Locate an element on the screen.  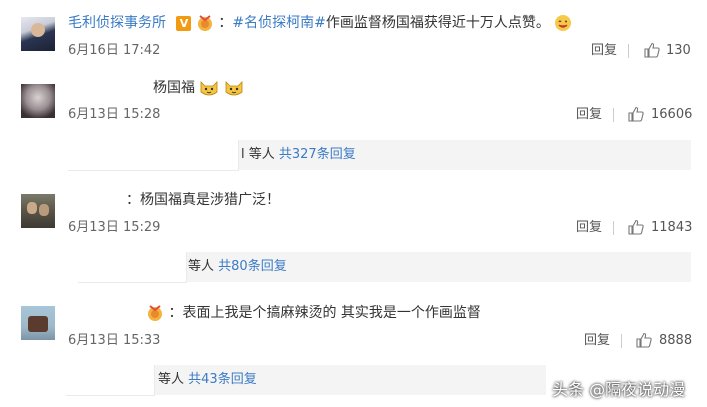
comment-text: ：杨国福真是涉猎广泛！ is located at coordinates (203, 200).